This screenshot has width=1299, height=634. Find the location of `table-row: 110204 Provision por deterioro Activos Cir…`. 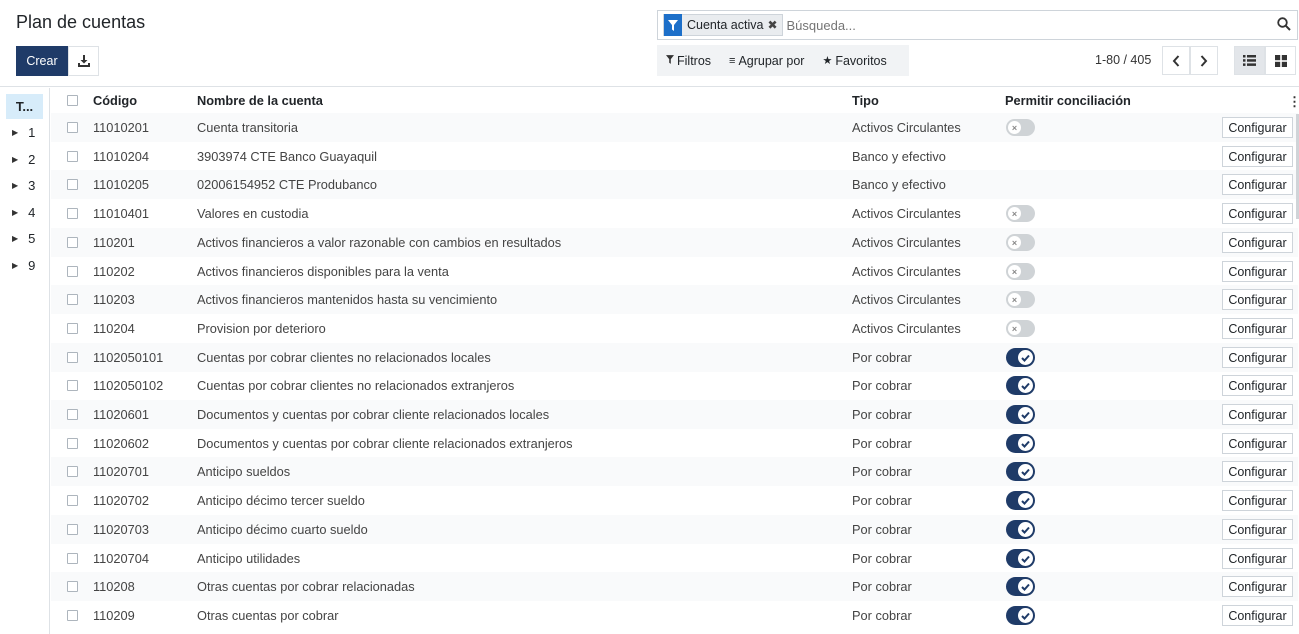

table-row: 110204 Provision por deterioro Activos Cir… is located at coordinates (674, 328).